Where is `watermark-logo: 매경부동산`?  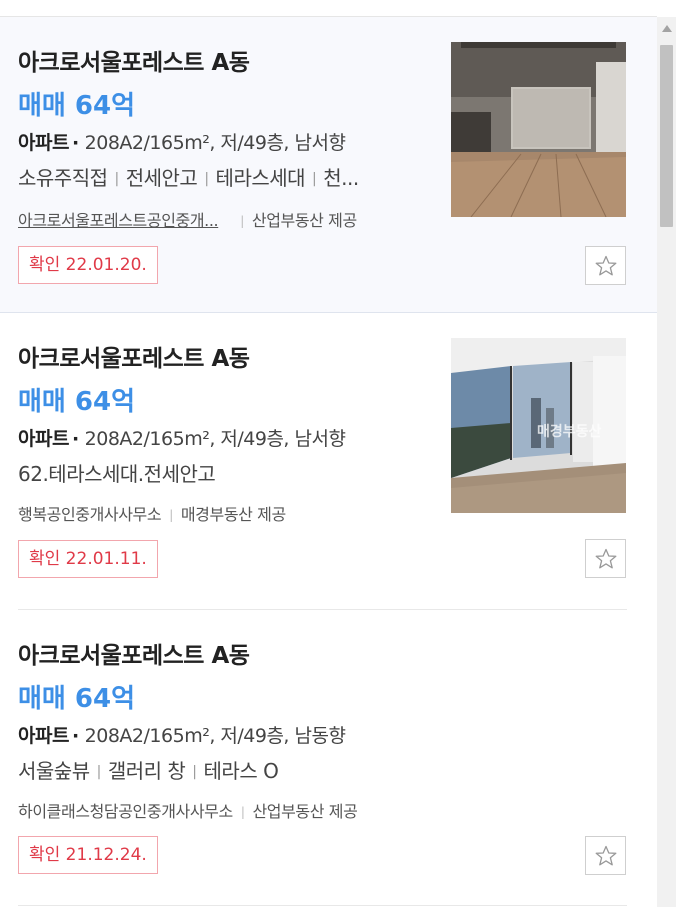 watermark-logo: 매경부동산 is located at coordinates (569, 431).